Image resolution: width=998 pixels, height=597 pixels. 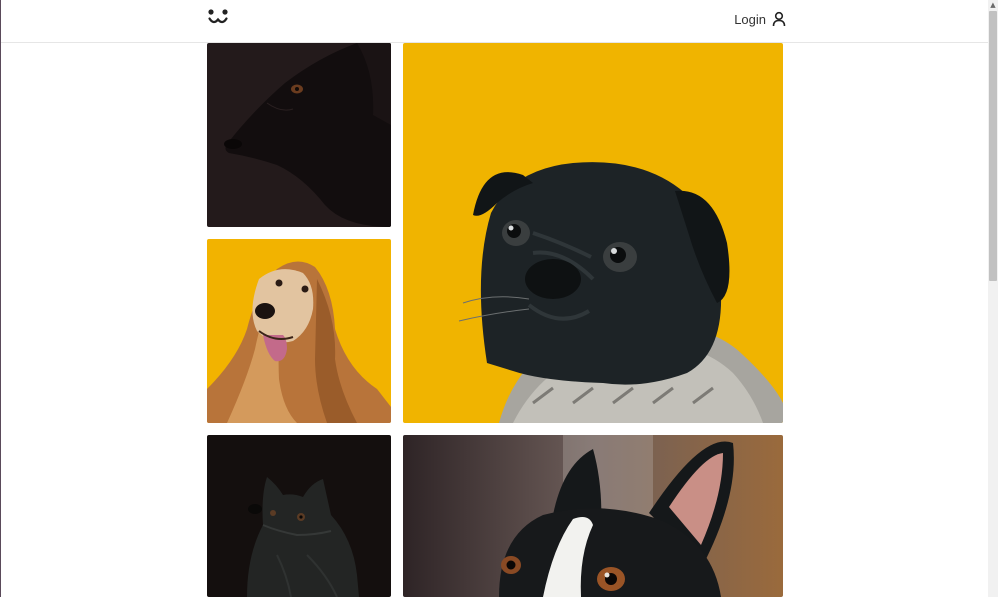 I want to click on photo-tile-black-dog, so click(x=299, y=135).